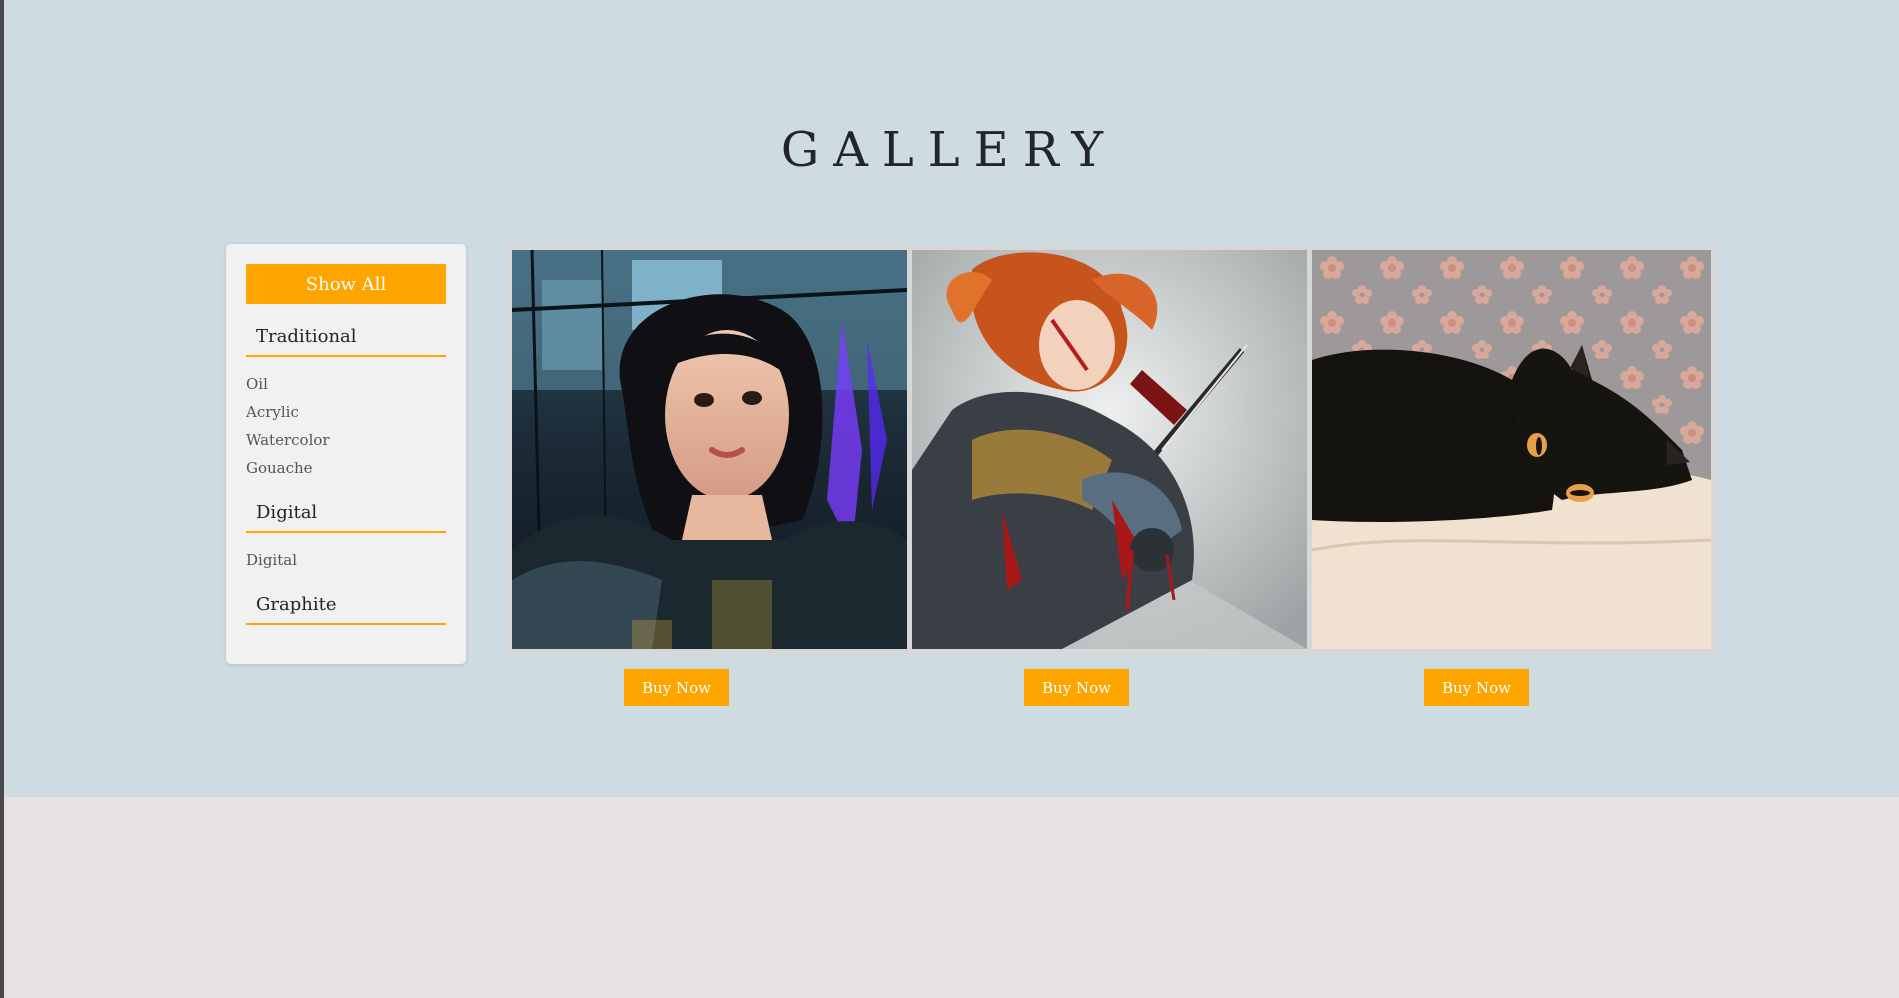 The image size is (1899, 998). What do you see at coordinates (288, 440) in the screenshot?
I see `filter-item-watercolor: Watercolor` at bounding box center [288, 440].